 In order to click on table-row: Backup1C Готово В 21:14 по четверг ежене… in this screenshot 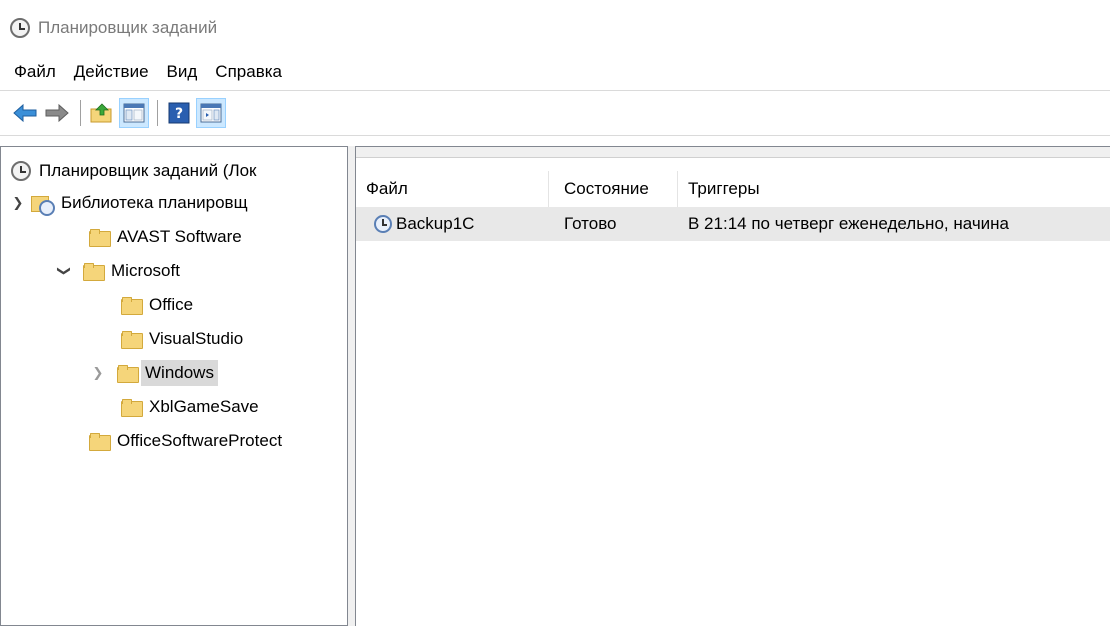, I will do `click(733, 224)`.